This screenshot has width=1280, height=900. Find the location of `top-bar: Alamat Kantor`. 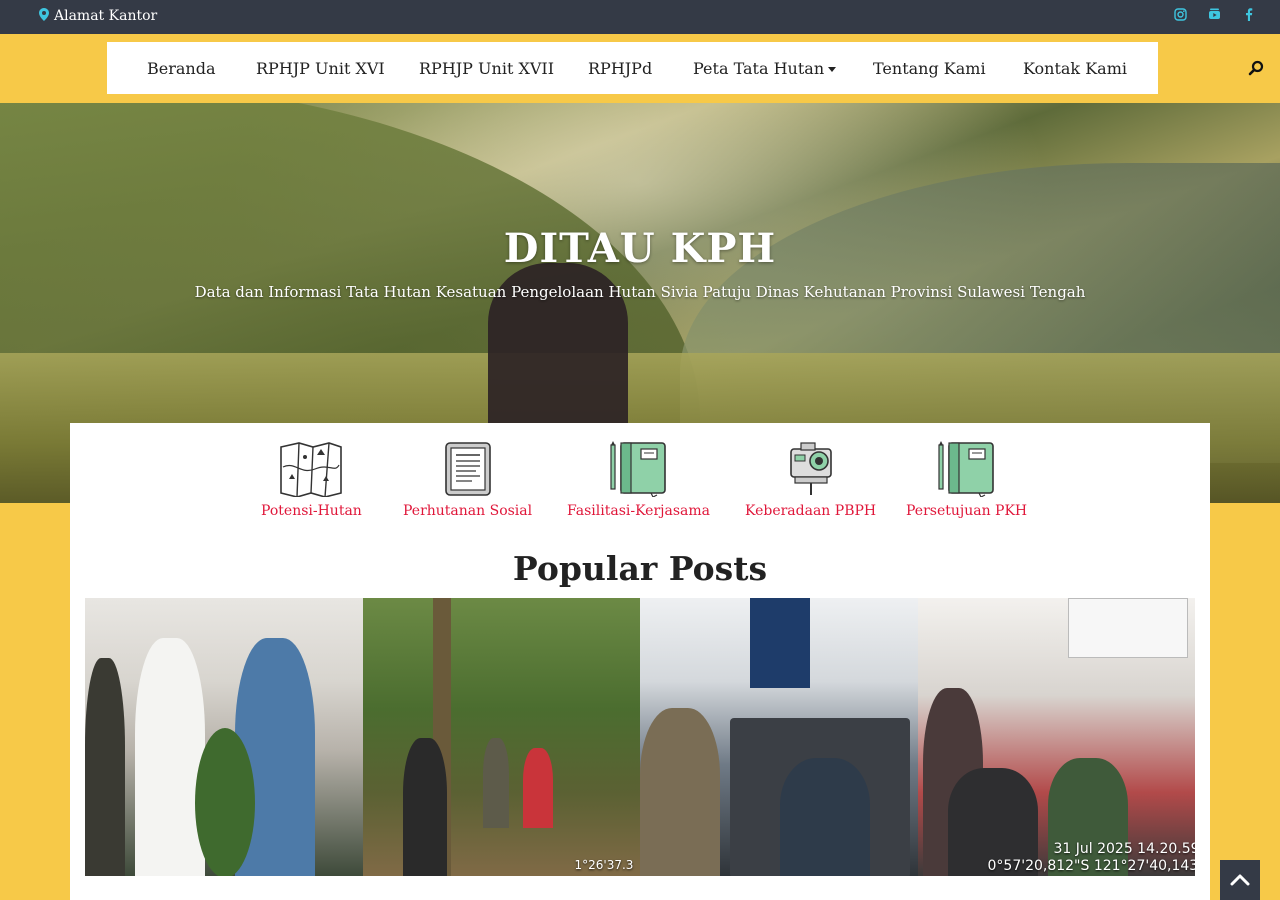

top-bar: Alamat Kantor is located at coordinates (640, 17).